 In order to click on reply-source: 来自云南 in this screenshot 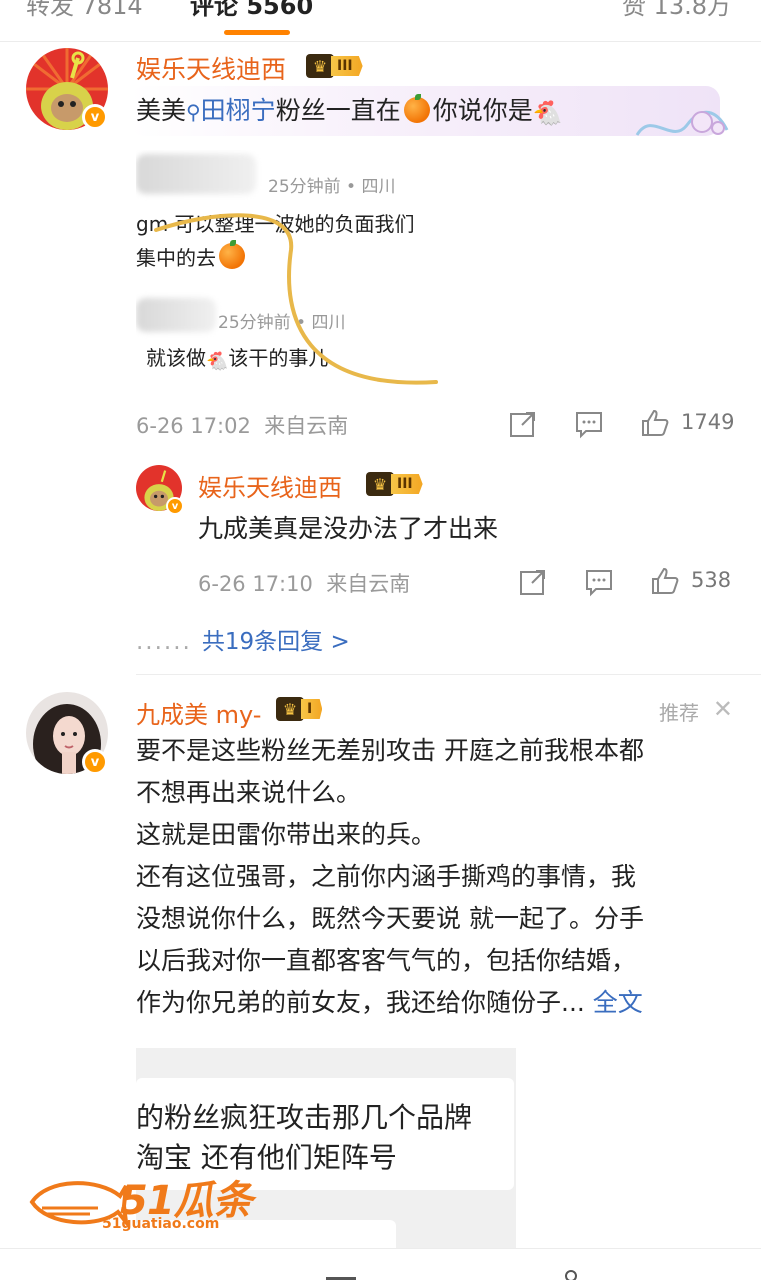, I will do `click(368, 584)`.